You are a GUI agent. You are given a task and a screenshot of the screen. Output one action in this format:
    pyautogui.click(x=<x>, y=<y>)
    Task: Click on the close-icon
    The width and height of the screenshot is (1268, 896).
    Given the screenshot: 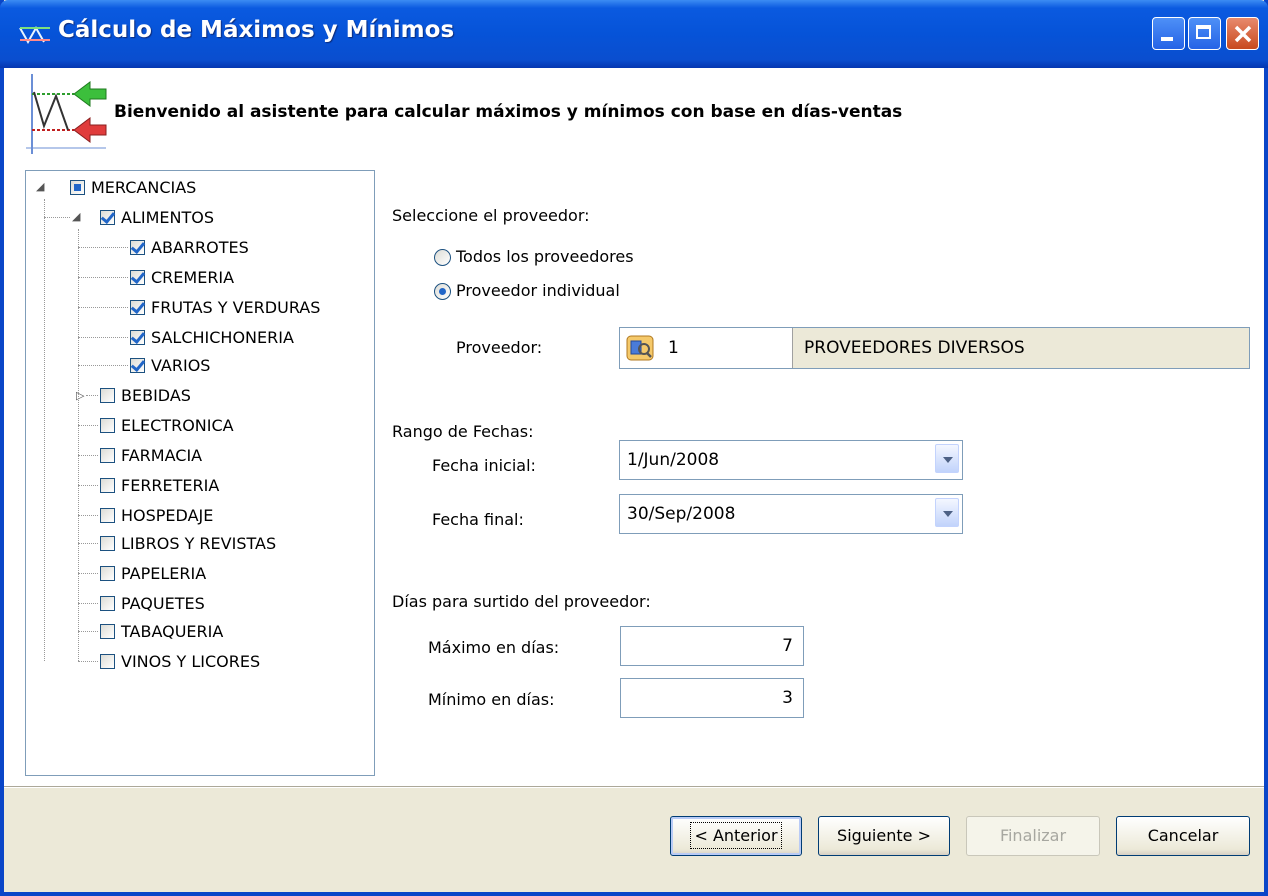 What is the action you would take?
    pyautogui.click(x=1242, y=33)
    